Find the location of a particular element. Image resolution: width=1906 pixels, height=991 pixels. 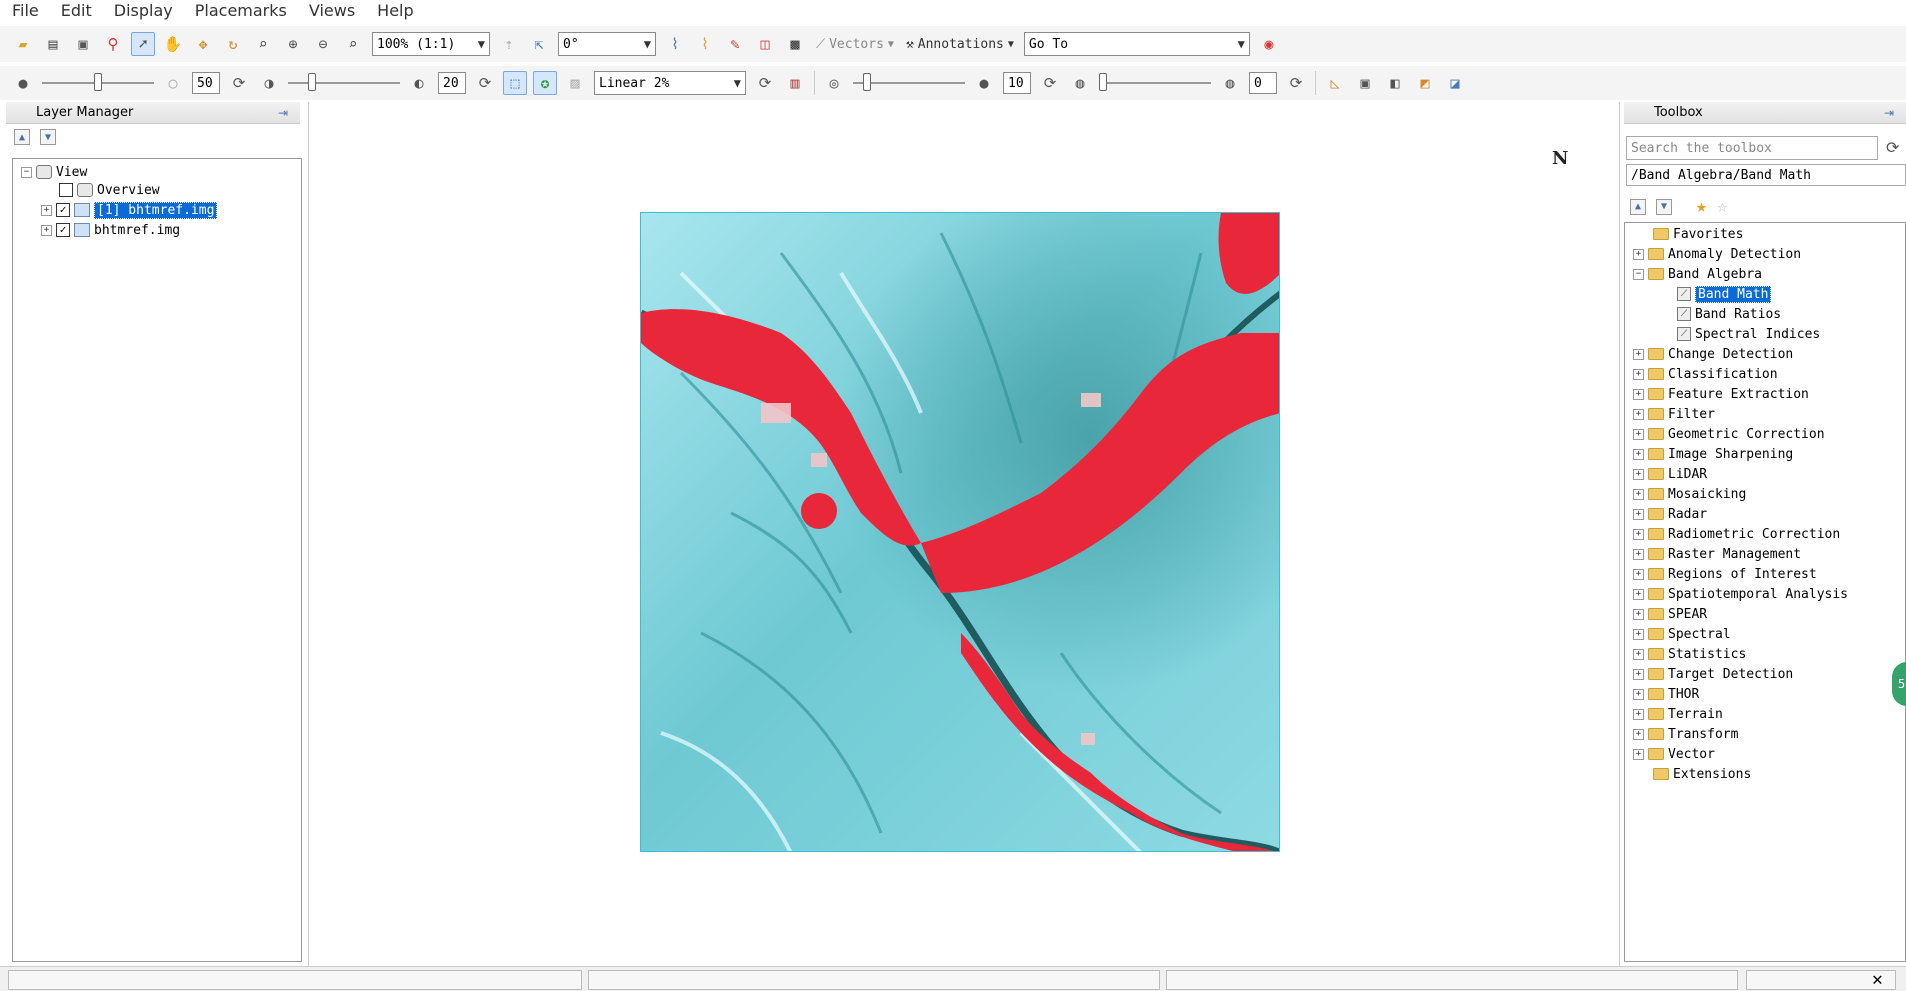

toolbox-item-statistics: + Statistics is located at coordinates (1689, 654).